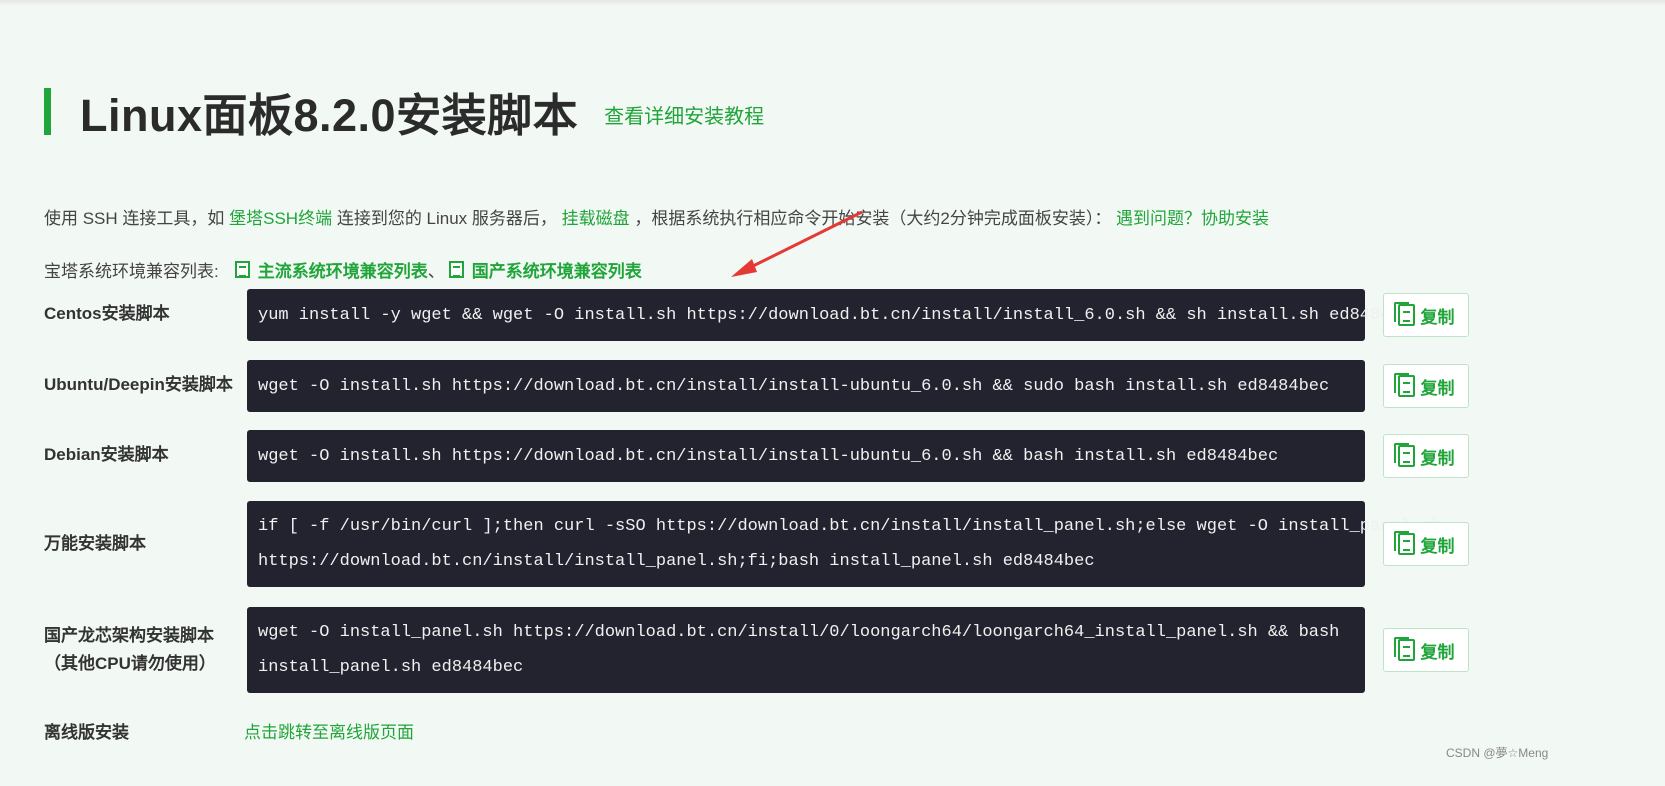 This screenshot has height=786, width=1665. I want to click on arrow-head, so click(744, 268).